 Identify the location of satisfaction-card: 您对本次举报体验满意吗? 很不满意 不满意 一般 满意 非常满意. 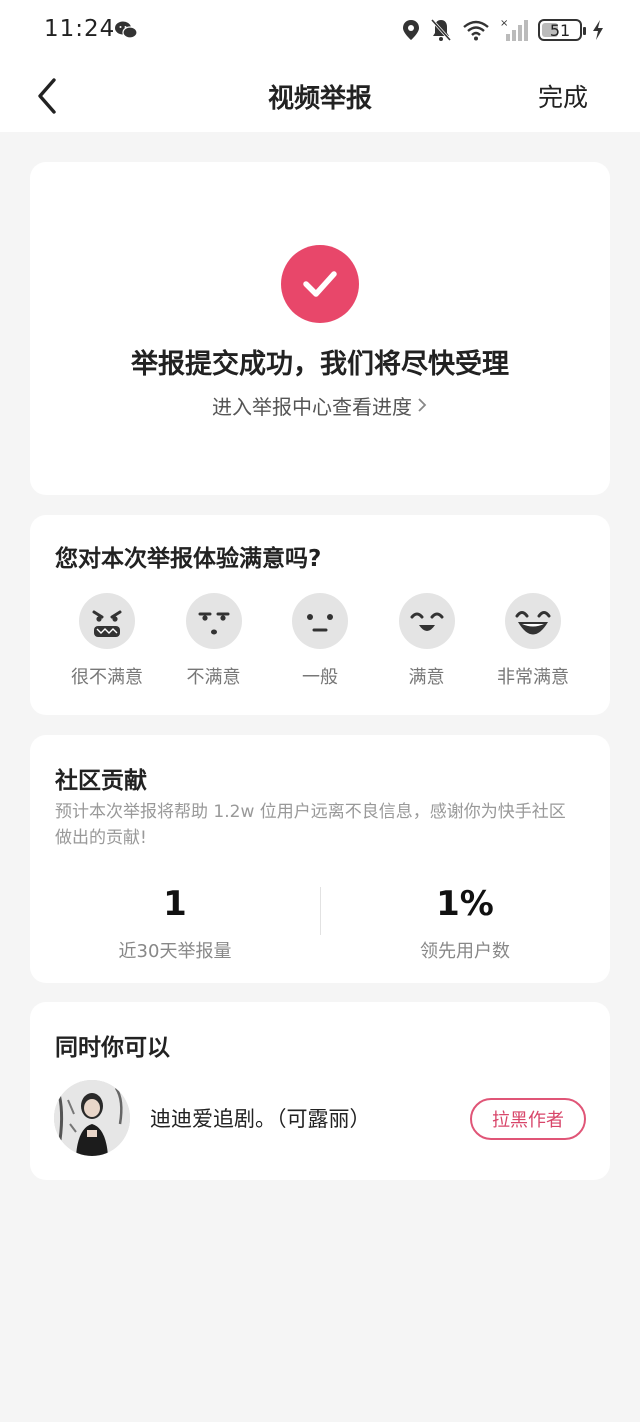
(320, 615).